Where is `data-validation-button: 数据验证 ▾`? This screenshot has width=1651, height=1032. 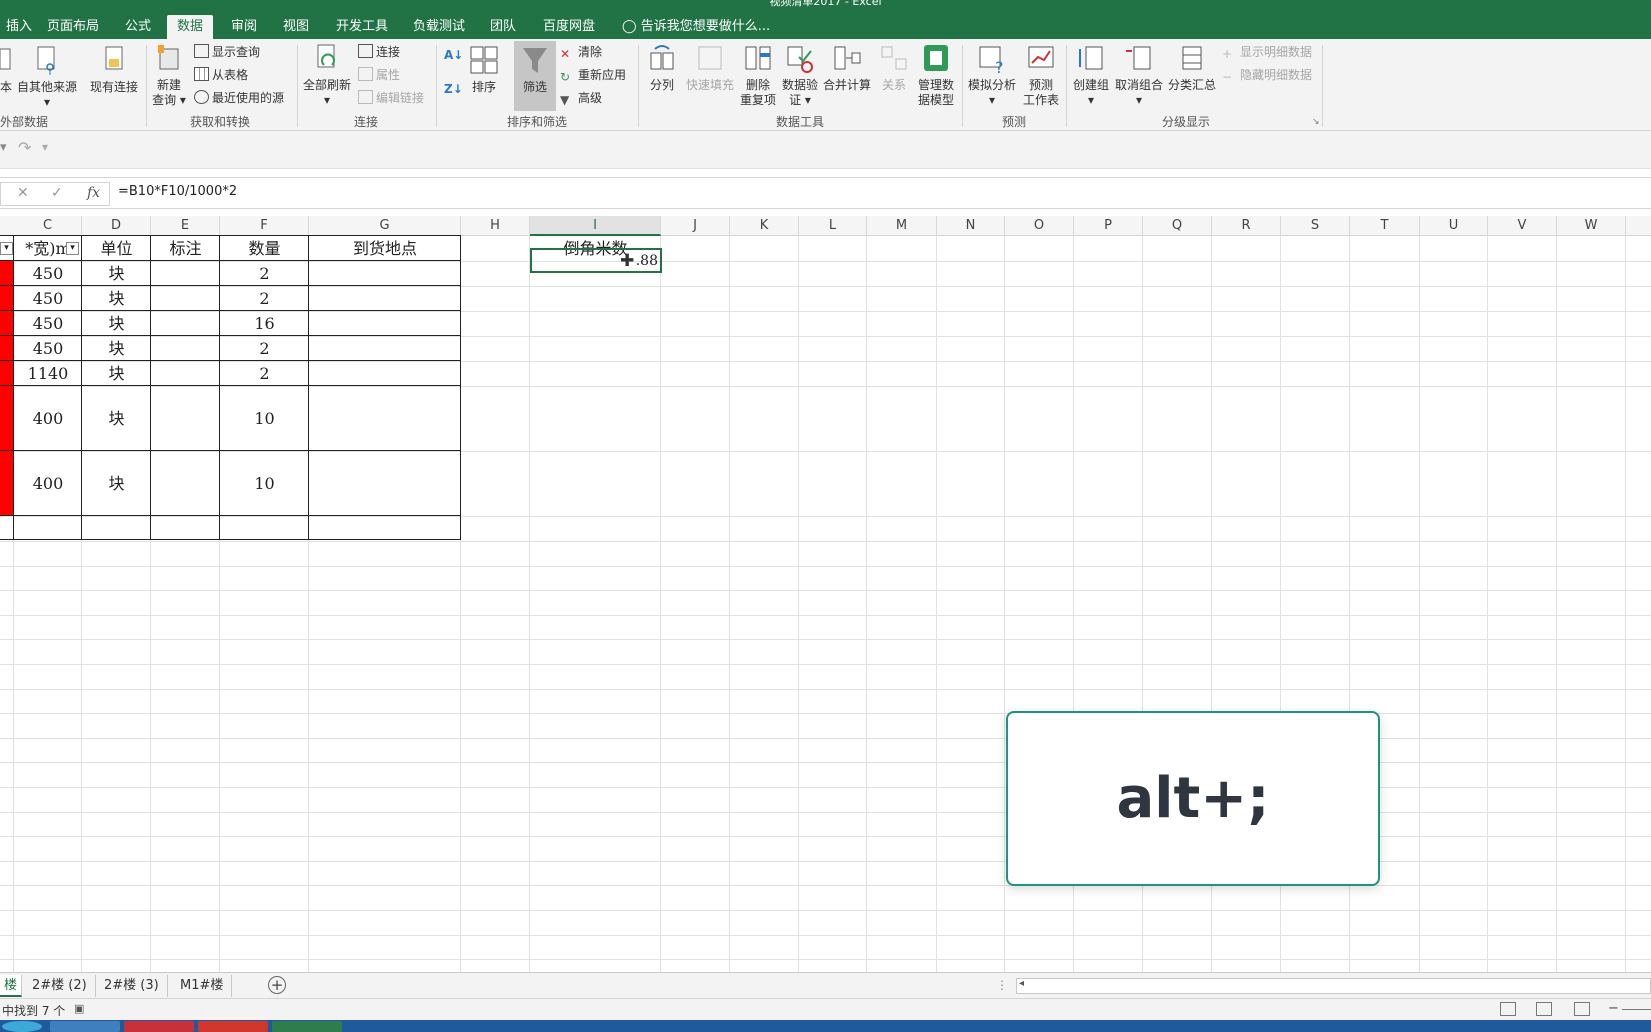
data-validation-button: 数据验证 ▾ is located at coordinates (800, 75).